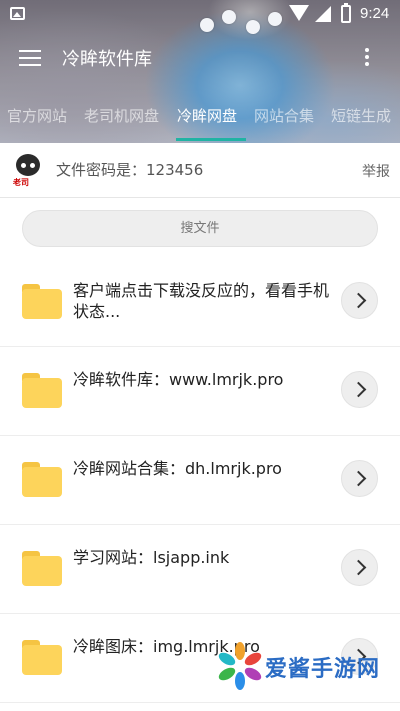 The image size is (400, 711). I want to click on tab-short-link: 短链生成, so click(361, 115).